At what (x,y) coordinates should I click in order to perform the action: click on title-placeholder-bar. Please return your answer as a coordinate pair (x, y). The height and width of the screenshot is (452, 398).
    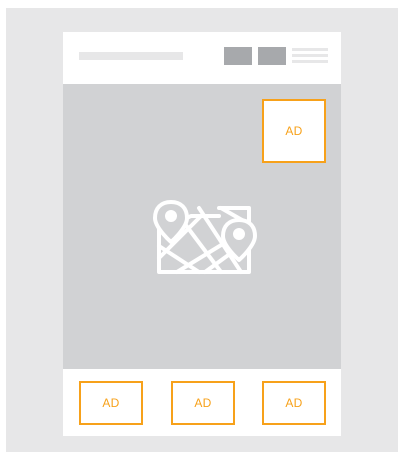
    Looking at the image, I should click on (131, 56).